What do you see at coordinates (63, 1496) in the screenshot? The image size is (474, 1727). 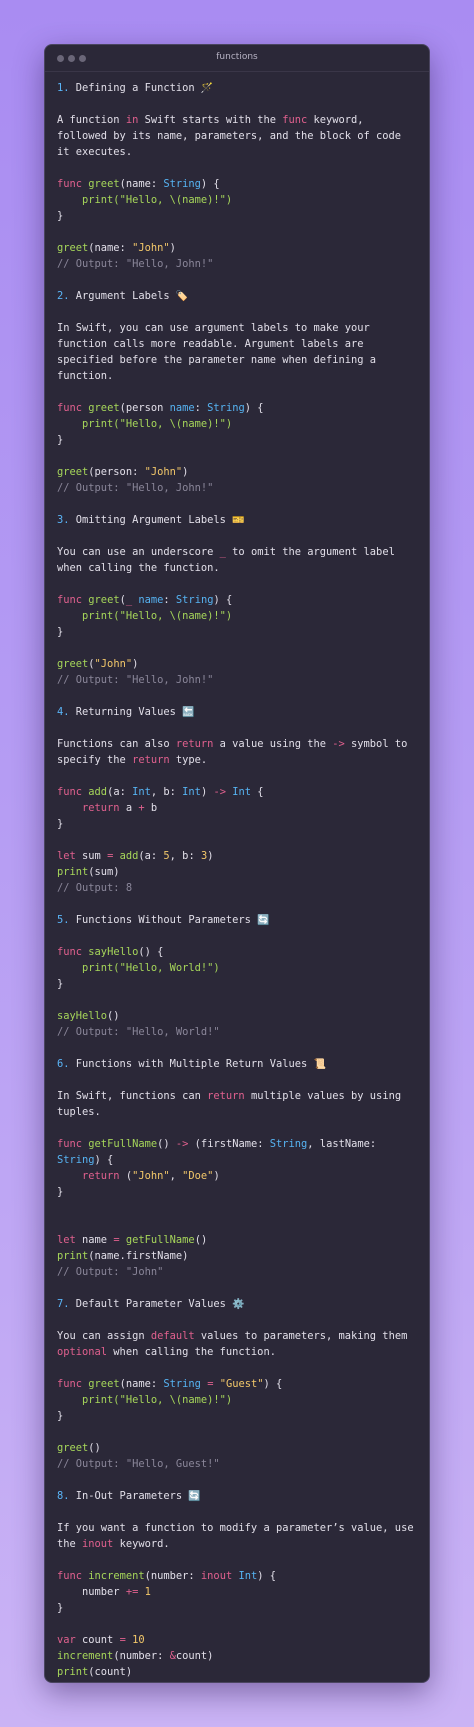 I see `code-token: 8.` at bounding box center [63, 1496].